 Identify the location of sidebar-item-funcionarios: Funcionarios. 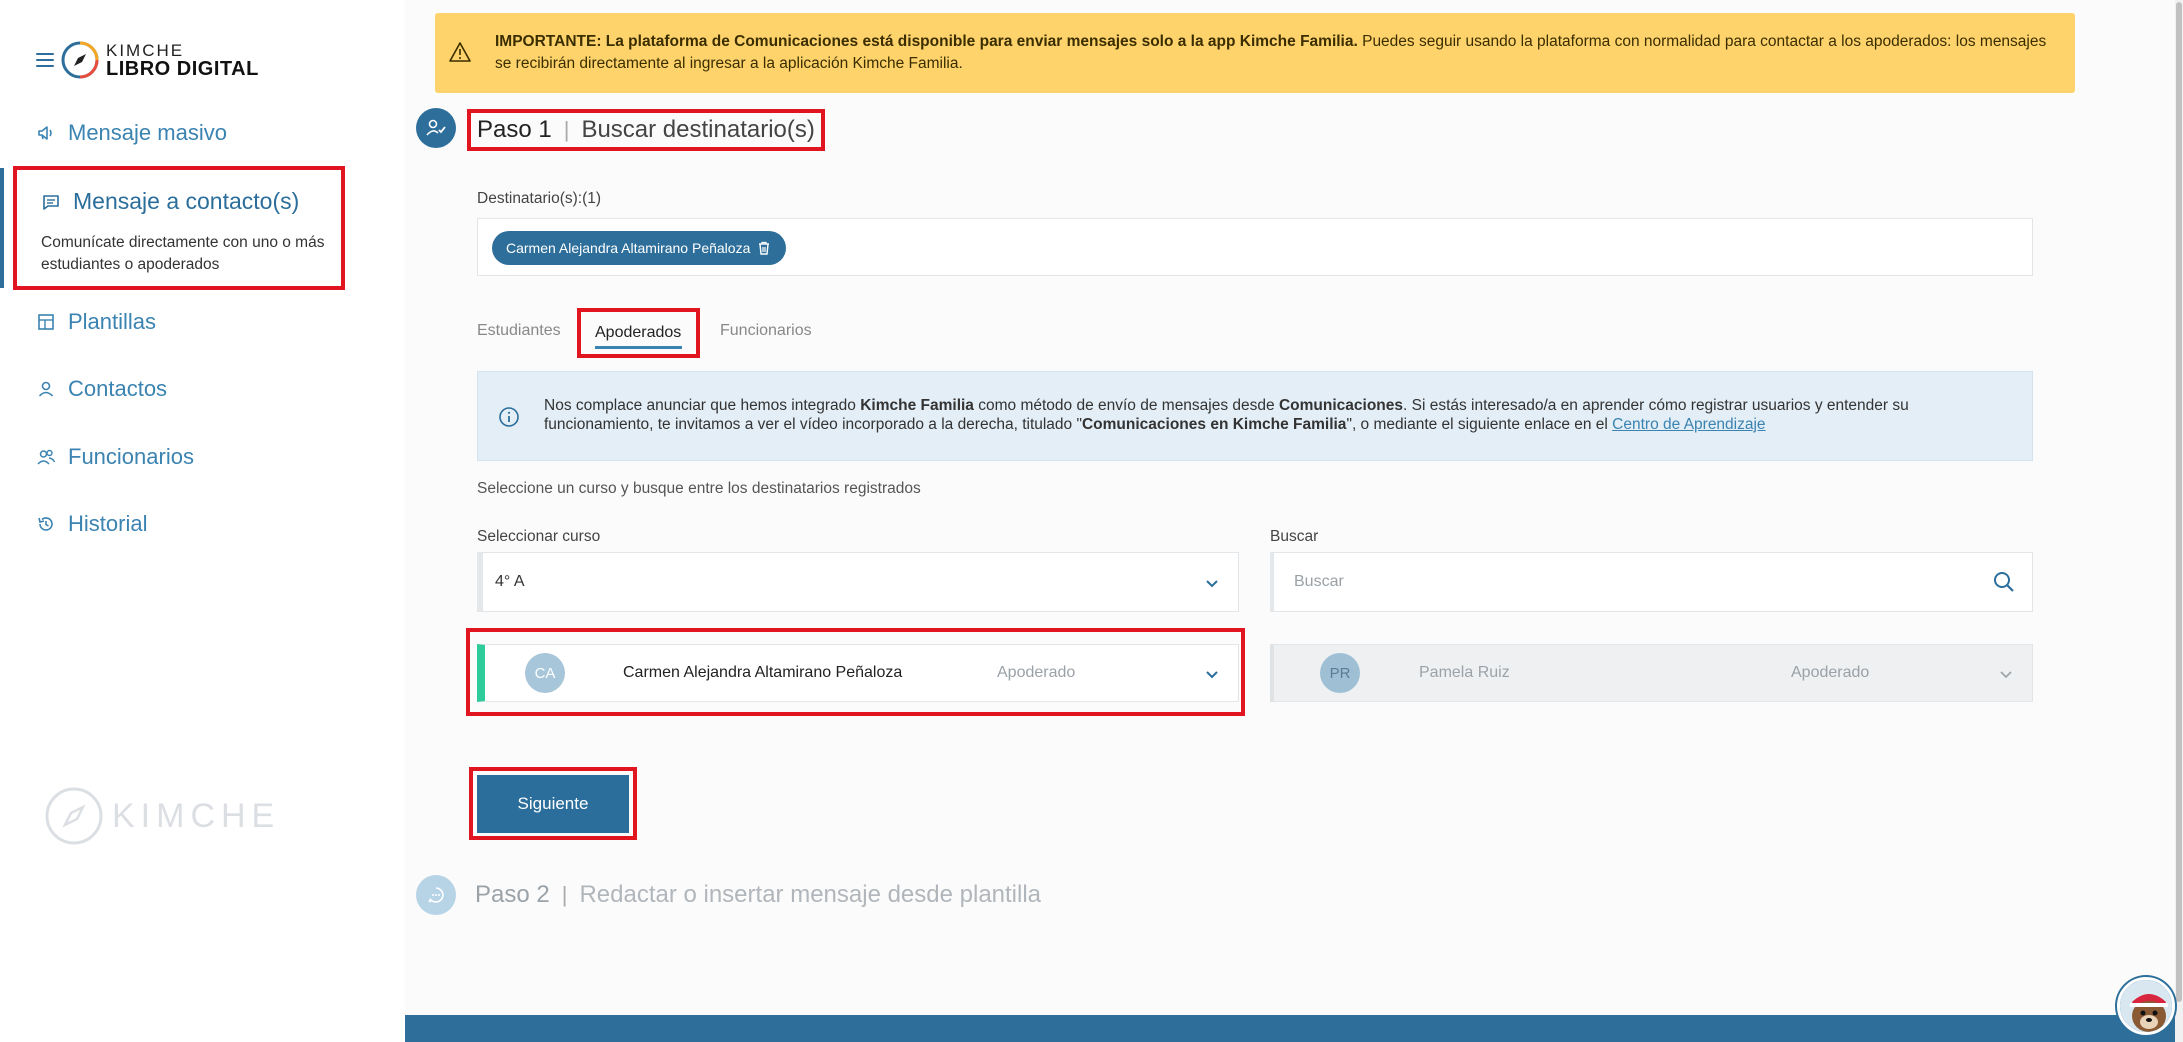
(115, 457).